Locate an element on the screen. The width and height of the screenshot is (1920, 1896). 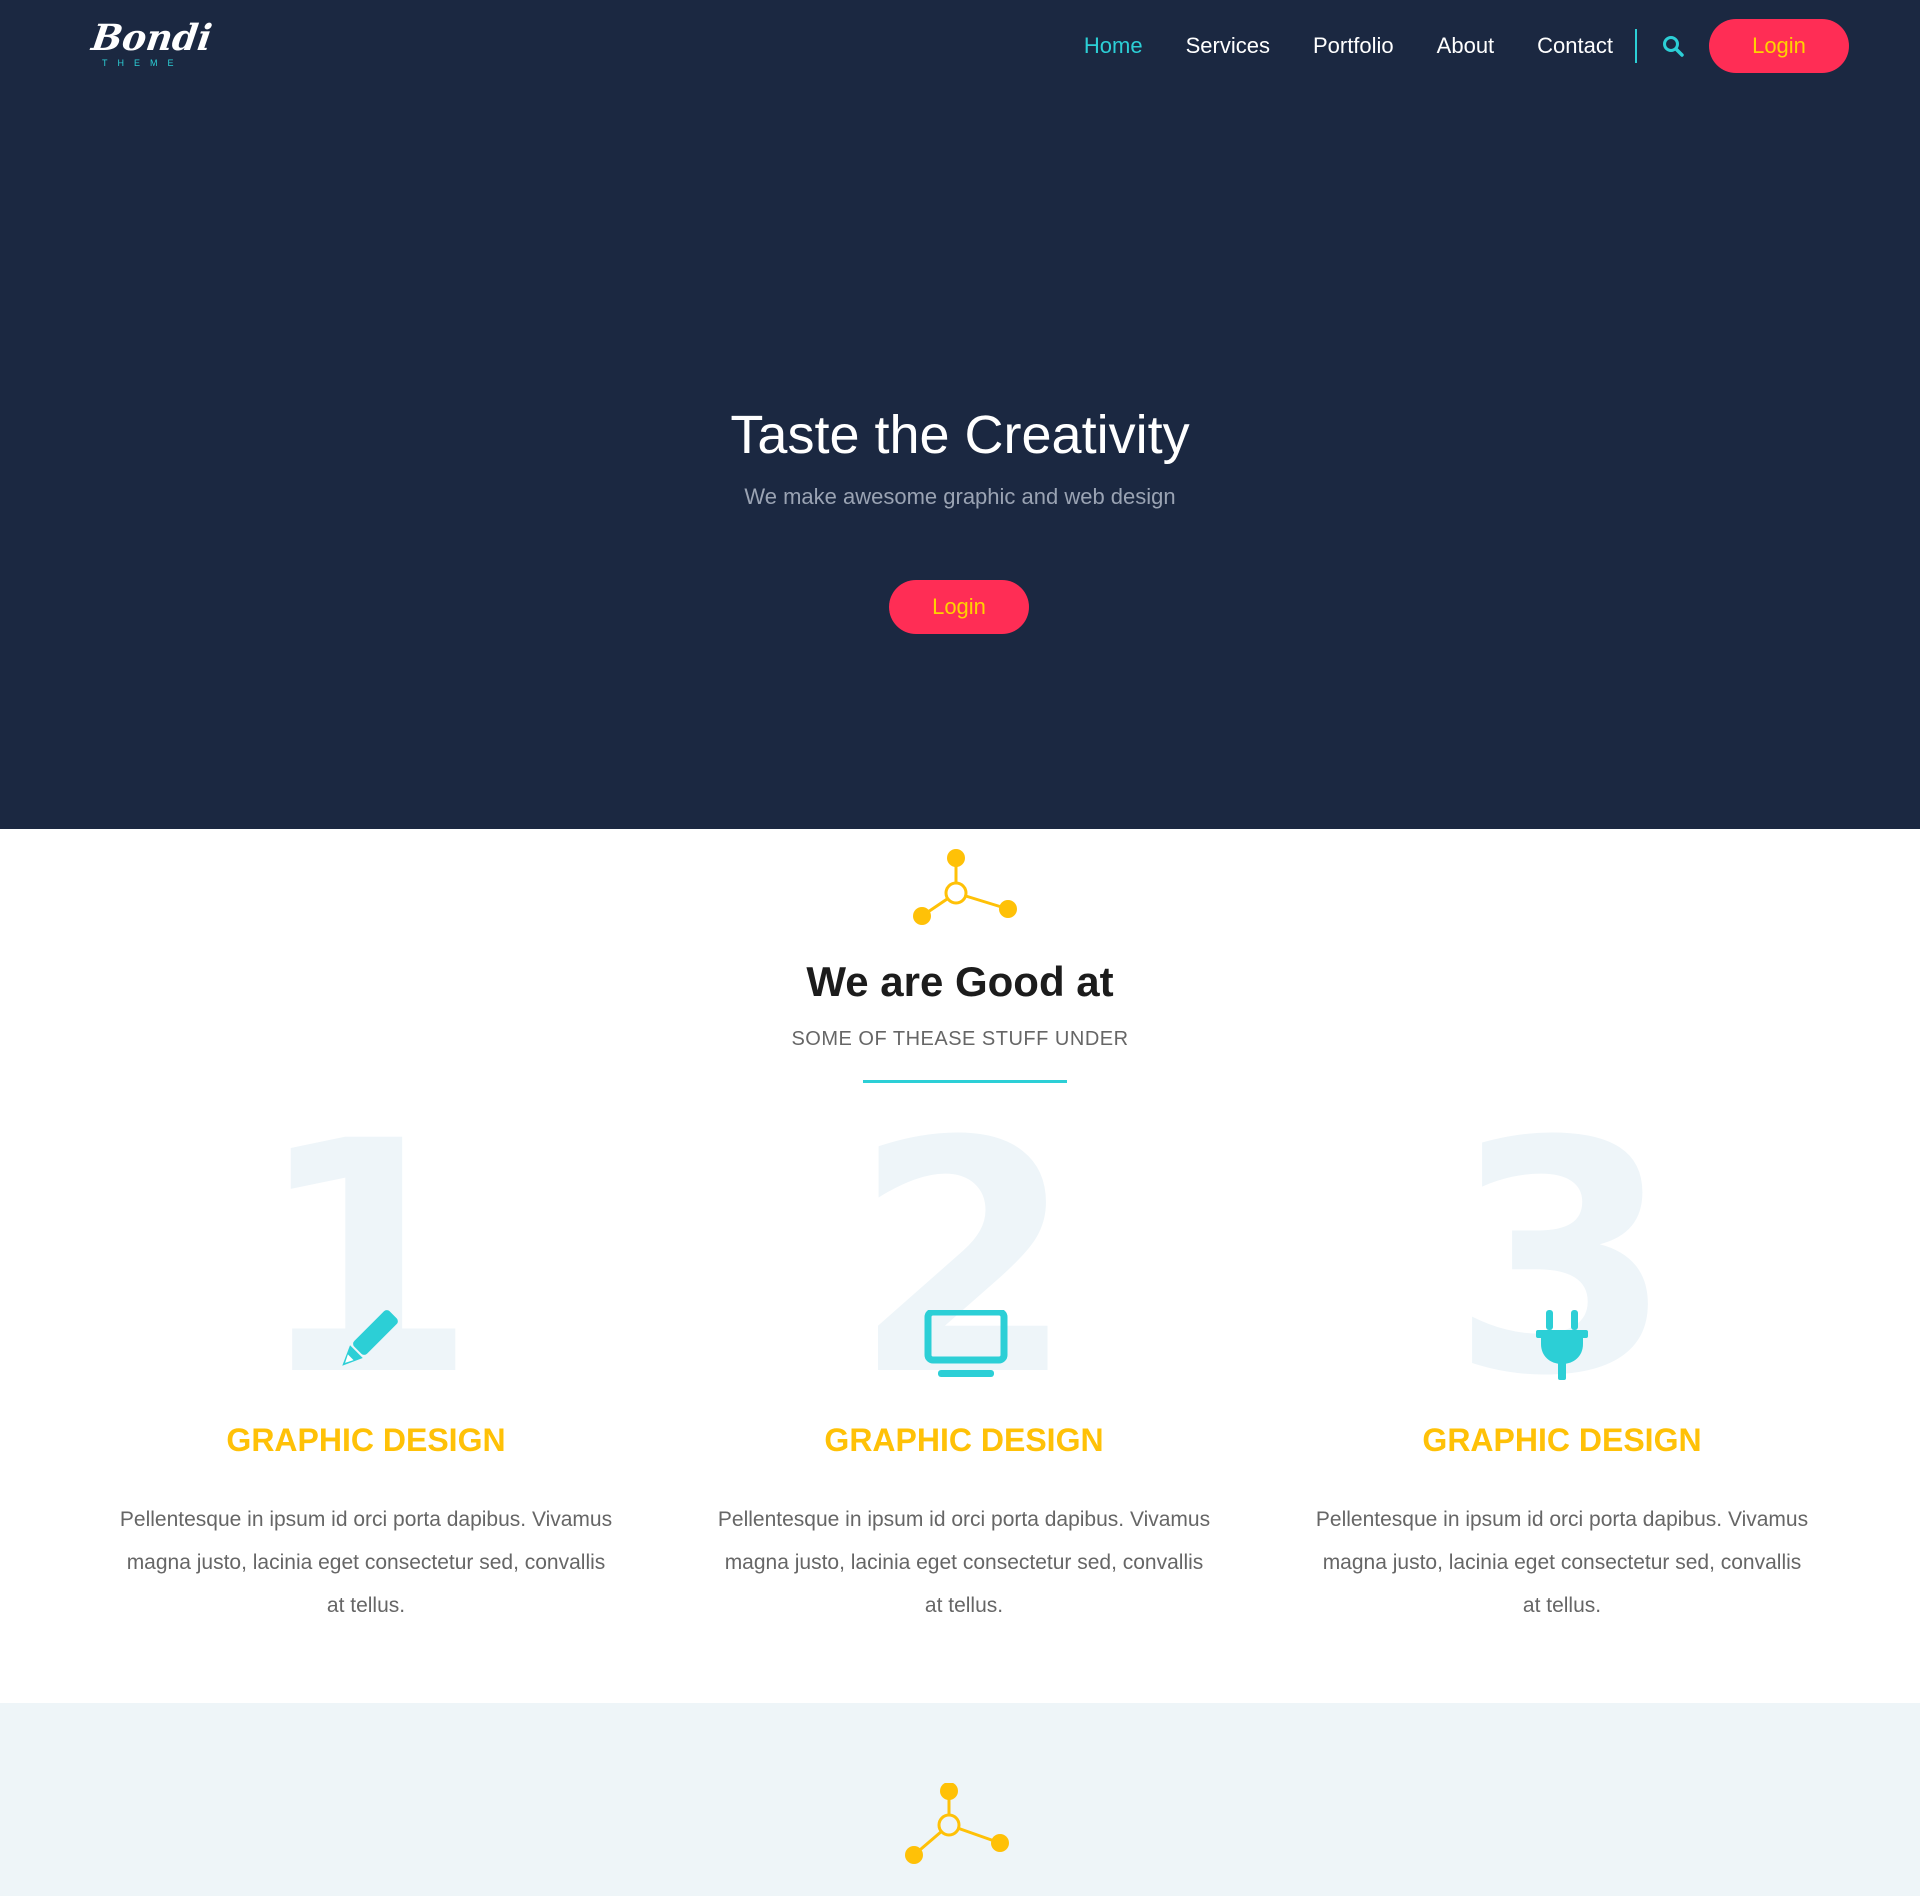
login-button-hero: Login is located at coordinates (959, 607).